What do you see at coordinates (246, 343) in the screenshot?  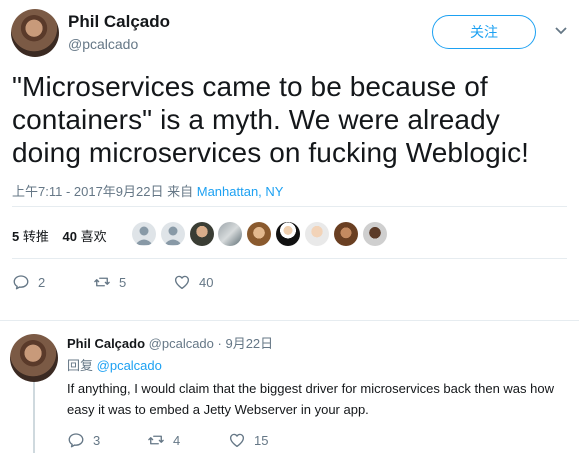 I see `reply-date: · 9月22日` at bounding box center [246, 343].